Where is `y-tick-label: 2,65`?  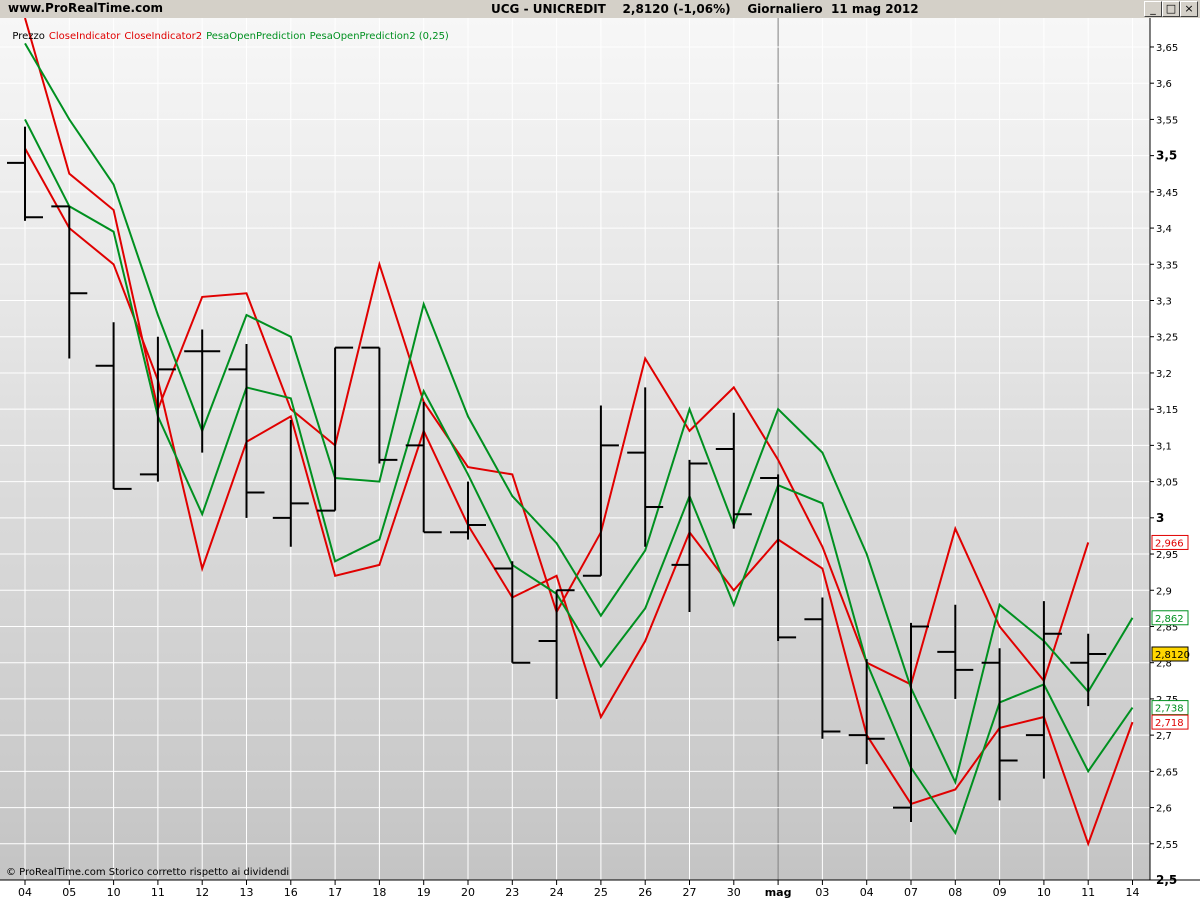
y-tick-label: 2,65 is located at coordinates (1167, 772).